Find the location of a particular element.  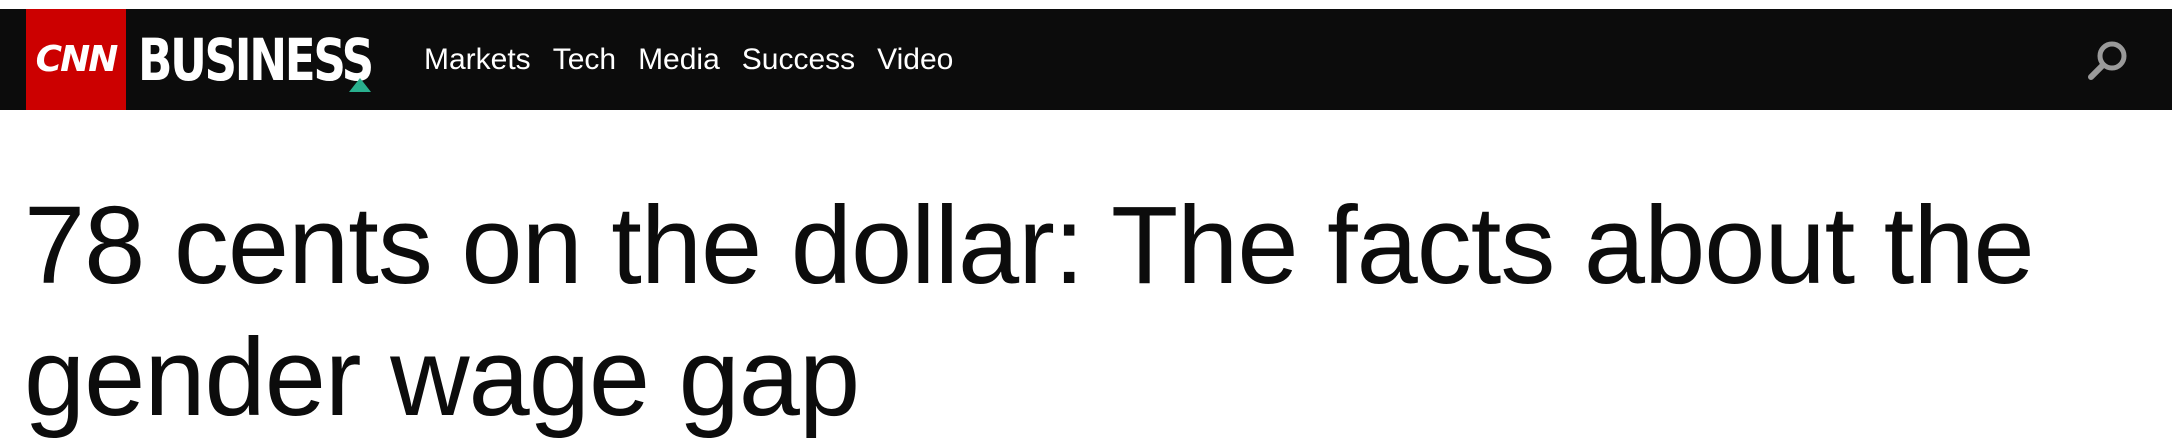

top-margin is located at coordinates (1086, 4).